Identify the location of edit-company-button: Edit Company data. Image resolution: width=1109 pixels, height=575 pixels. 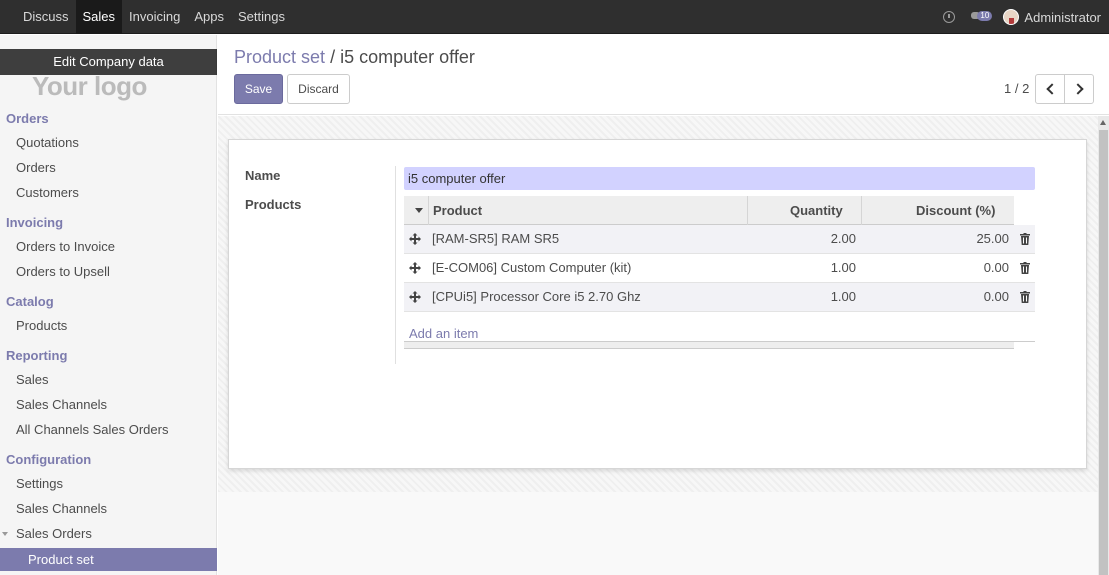
(108, 62).